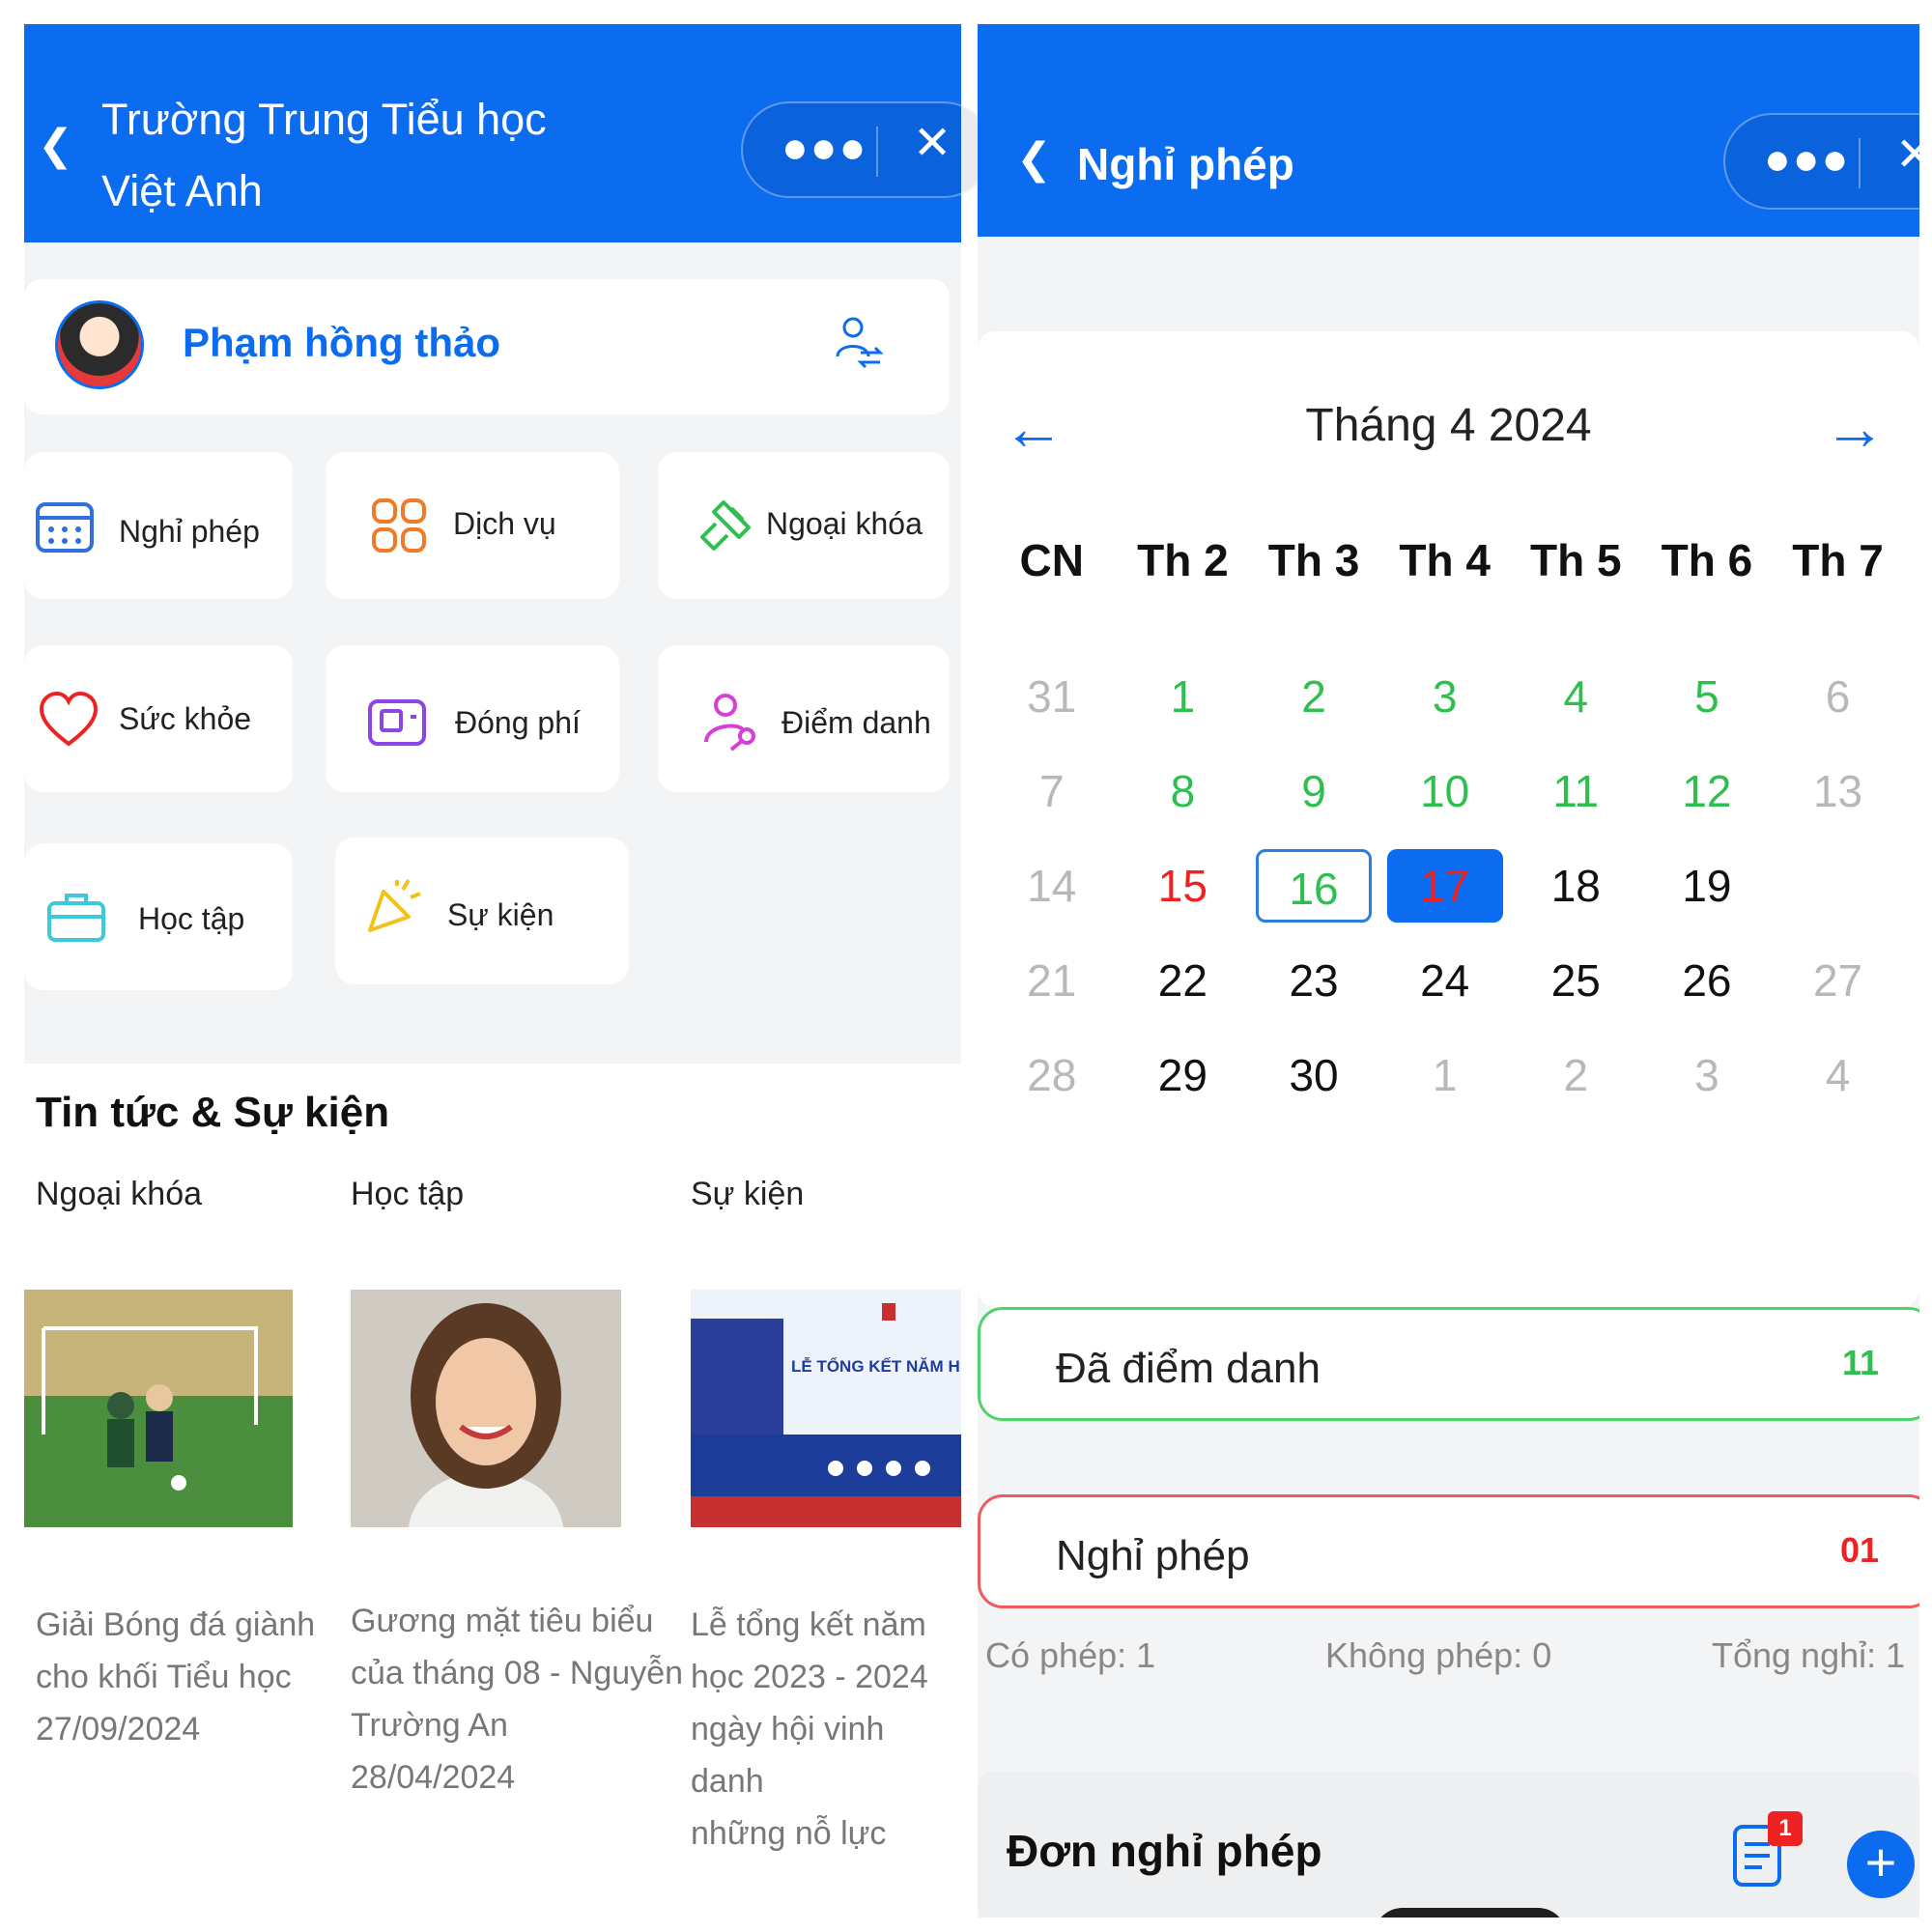 This screenshot has height=1932, width=1932. What do you see at coordinates (1445, 791) in the screenshot?
I see `calendar-day: 10` at bounding box center [1445, 791].